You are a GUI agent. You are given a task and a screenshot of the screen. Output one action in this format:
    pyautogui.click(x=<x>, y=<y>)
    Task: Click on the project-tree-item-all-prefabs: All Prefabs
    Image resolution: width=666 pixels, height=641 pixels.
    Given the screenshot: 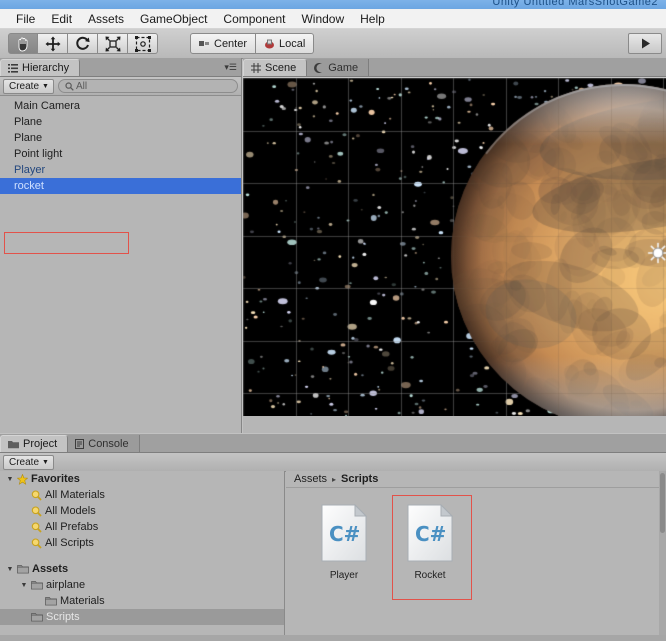 What is the action you would take?
    pyautogui.click(x=142, y=527)
    